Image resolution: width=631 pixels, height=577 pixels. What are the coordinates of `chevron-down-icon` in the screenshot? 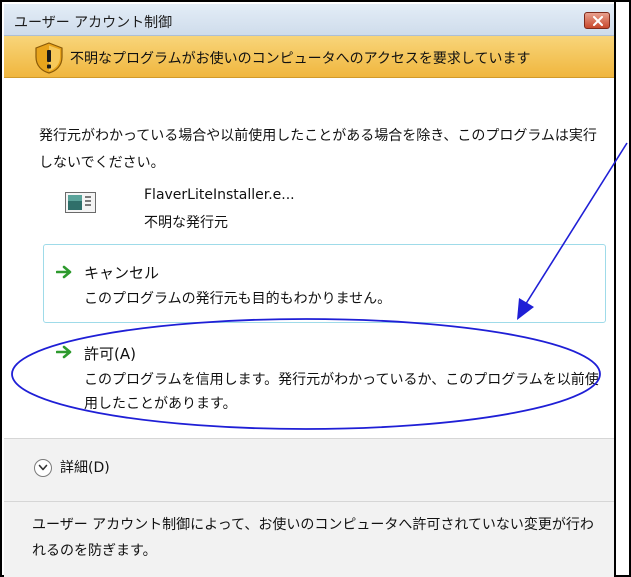 It's located at (43, 468).